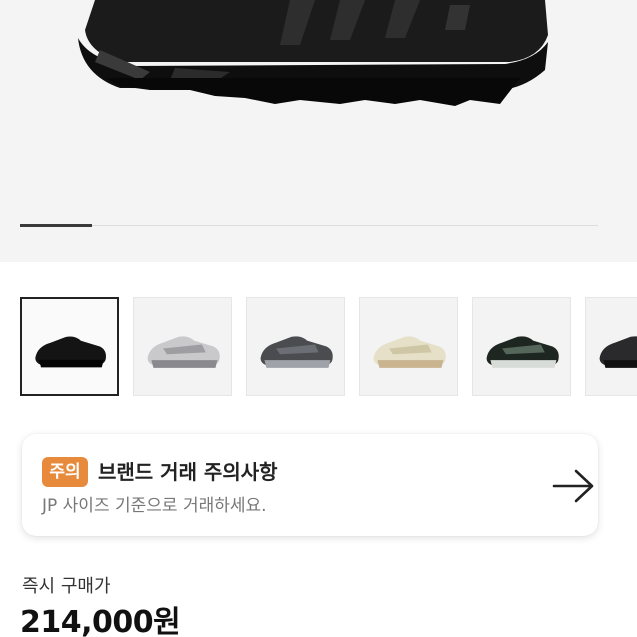 The image size is (637, 637). What do you see at coordinates (100, 621) in the screenshot?
I see `instant-buy-price: 214,000원` at bounding box center [100, 621].